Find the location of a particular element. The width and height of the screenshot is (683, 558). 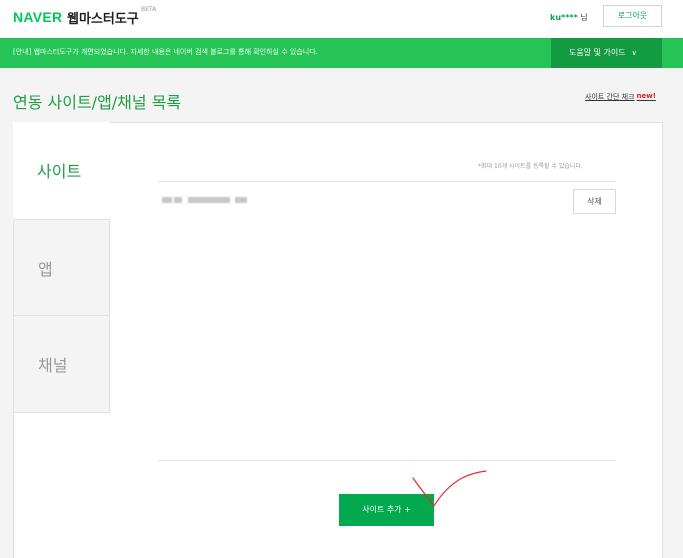

chevron-down-icon: ∨ is located at coordinates (634, 53).